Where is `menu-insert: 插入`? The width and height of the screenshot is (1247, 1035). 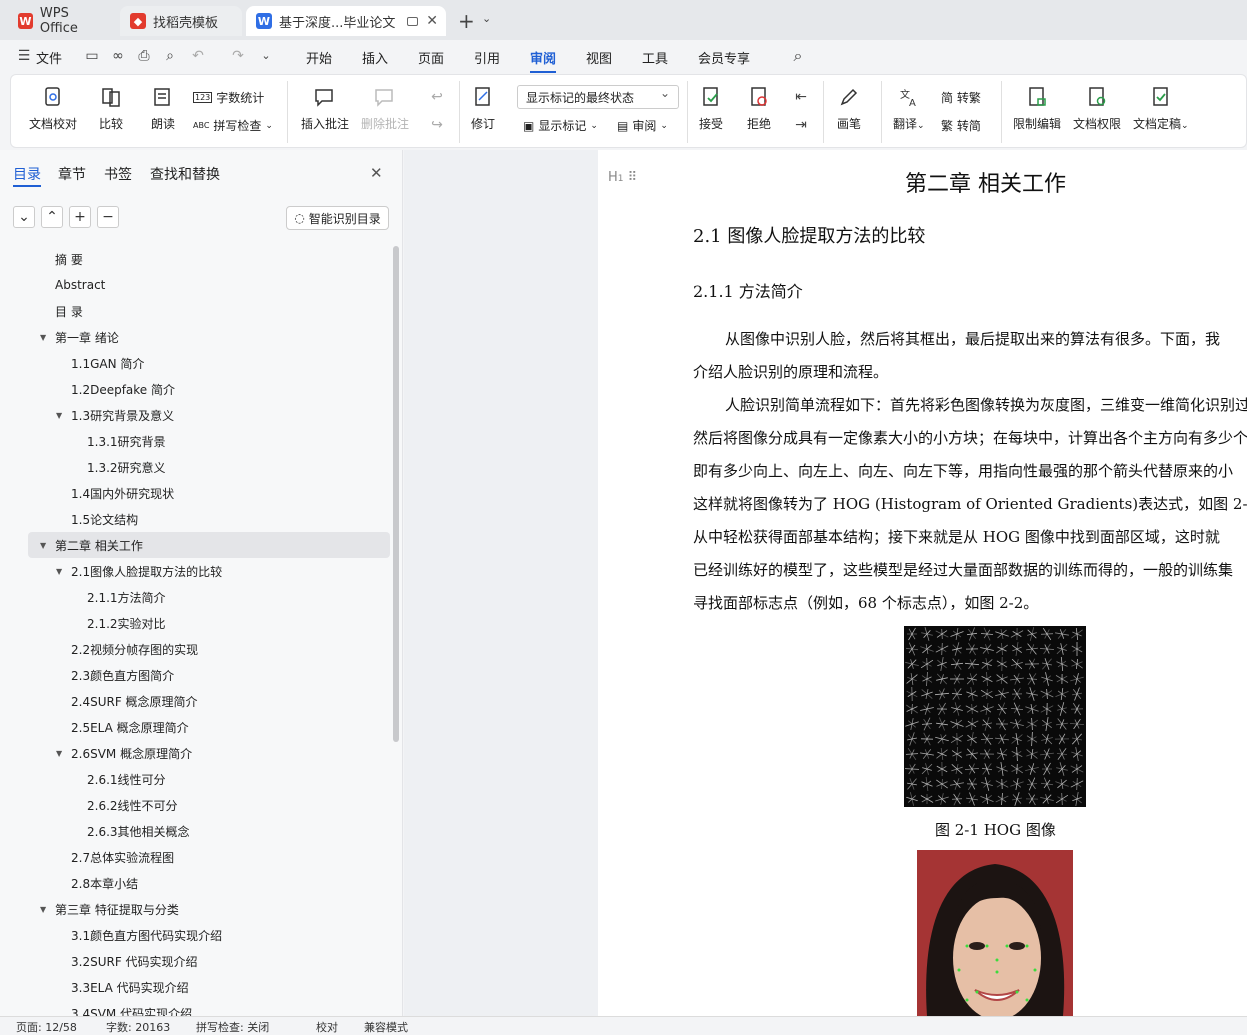
menu-insert: 插入 is located at coordinates (375, 57).